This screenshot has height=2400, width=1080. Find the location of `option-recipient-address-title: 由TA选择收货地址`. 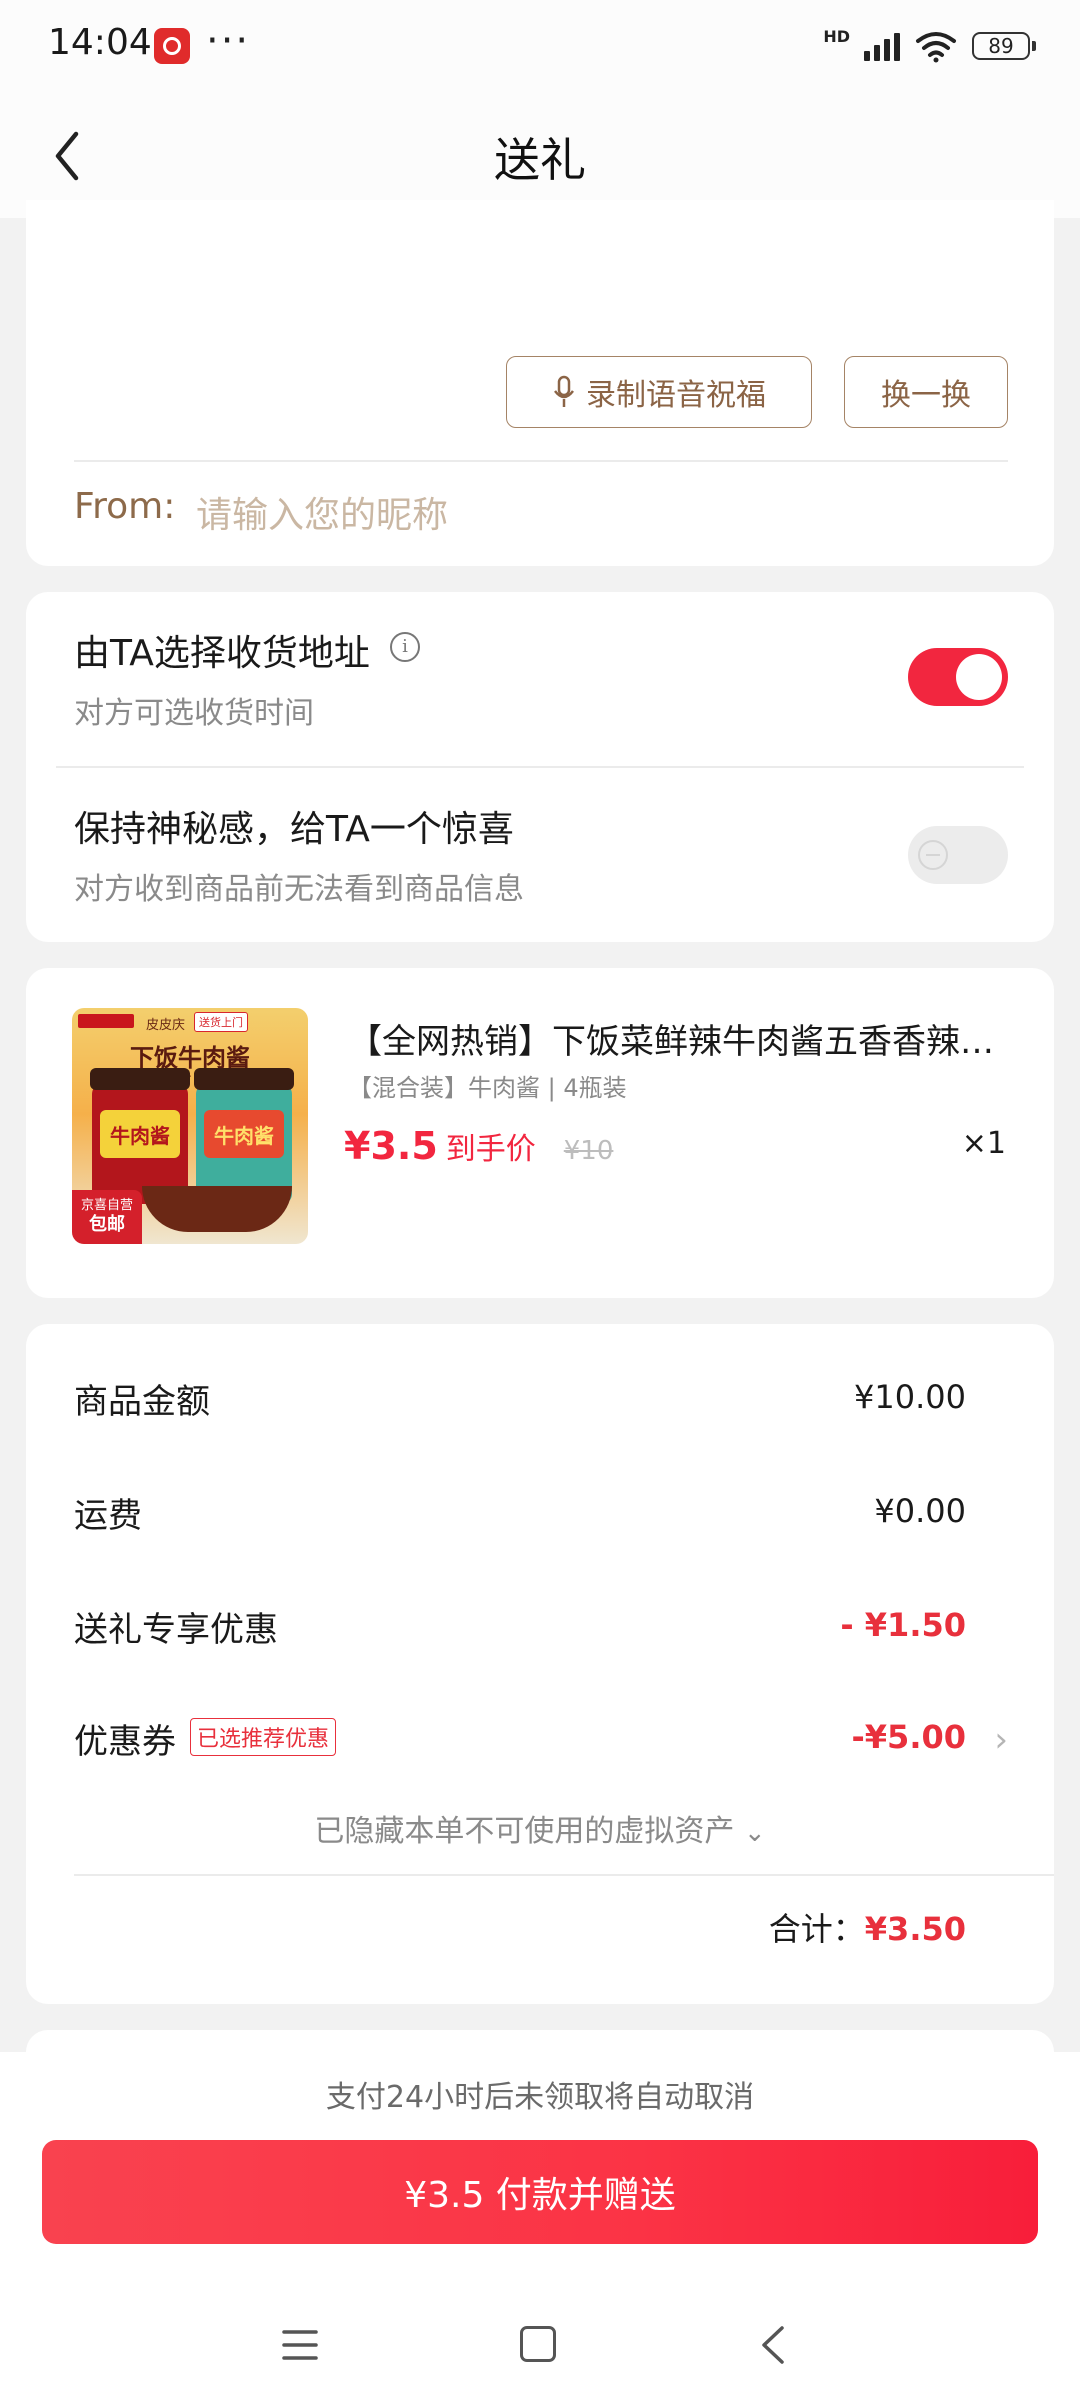

option-recipient-address-title: 由TA选择收货地址 is located at coordinates (222, 653).